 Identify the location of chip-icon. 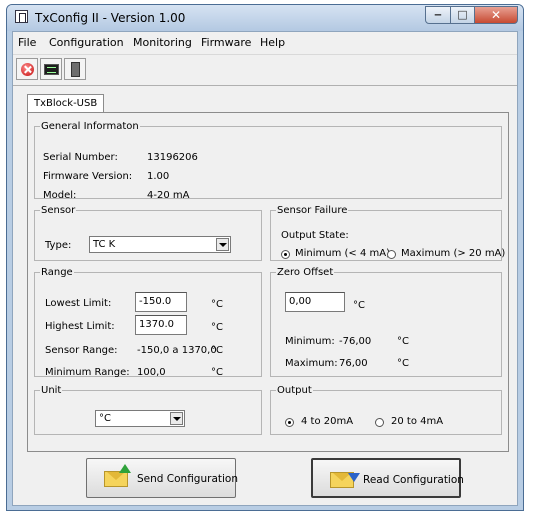
(75, 69).